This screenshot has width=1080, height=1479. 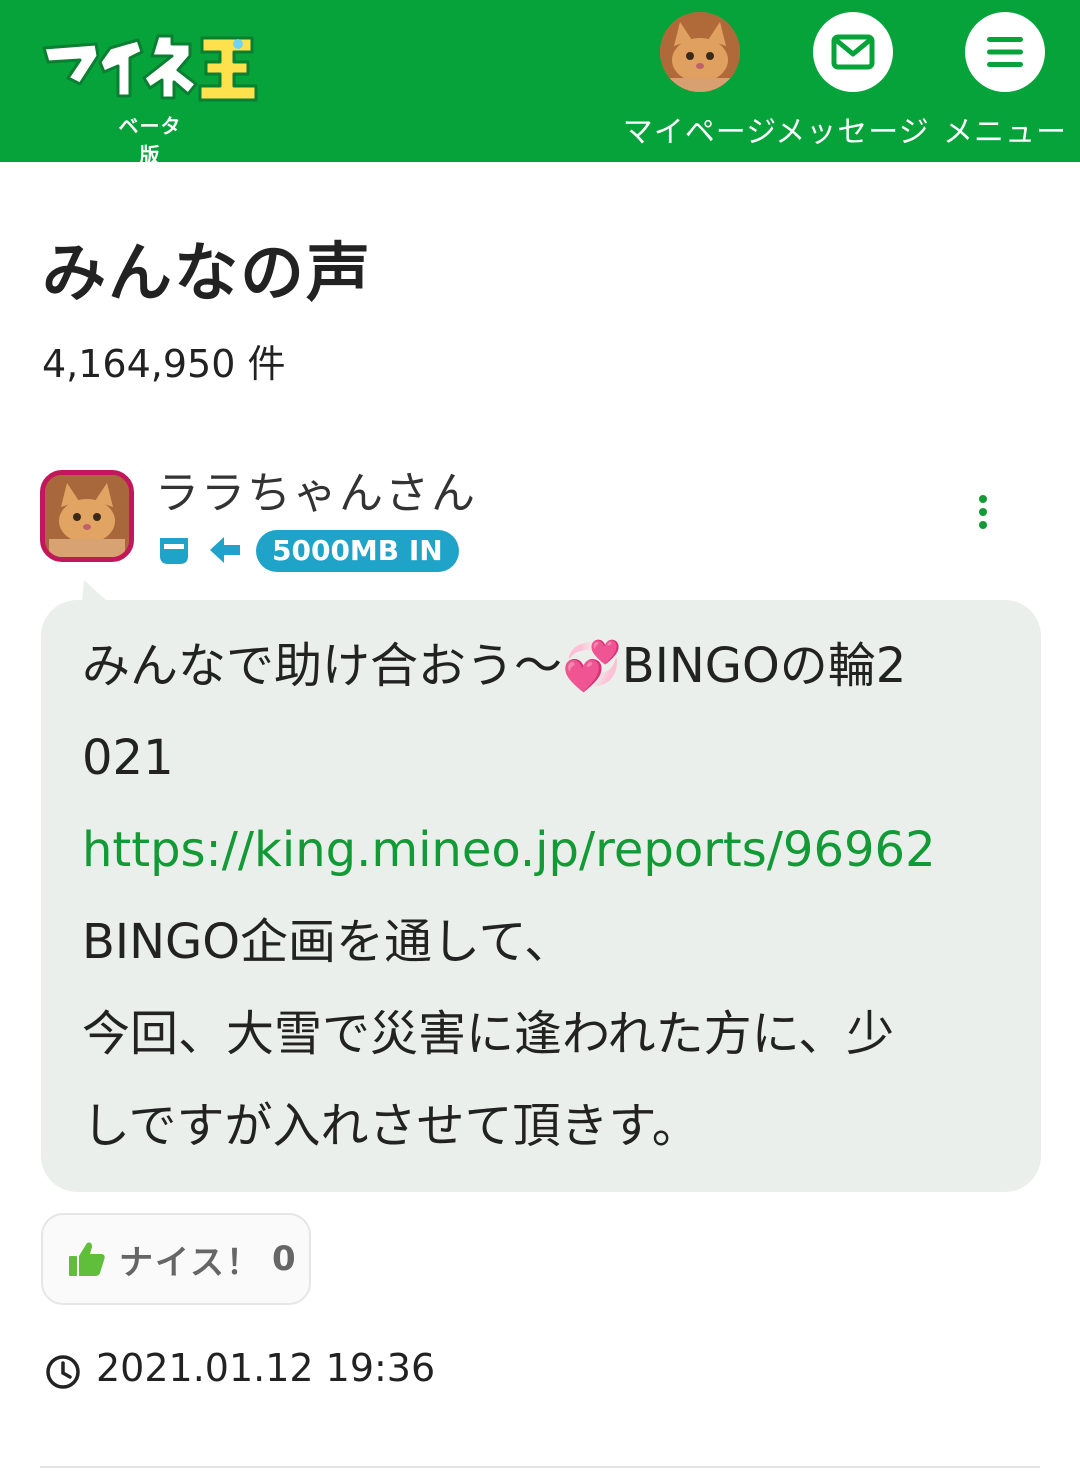 I want to click on thumbs-up-icon, so click(x=87, y=1259).